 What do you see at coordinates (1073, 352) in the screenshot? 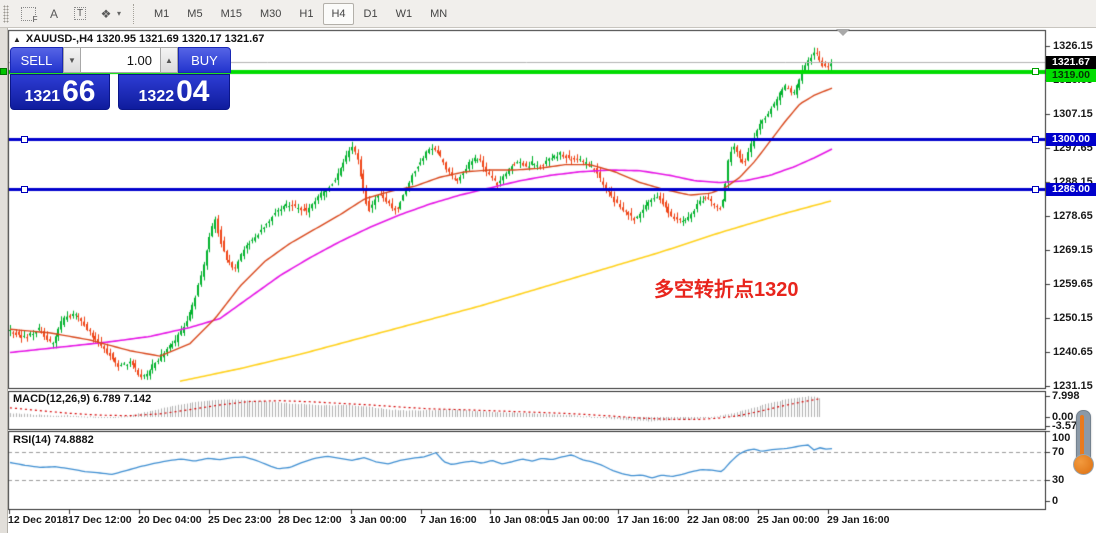
I see `price-tick-label: 1240.65` at bounding box center [1073, 352].